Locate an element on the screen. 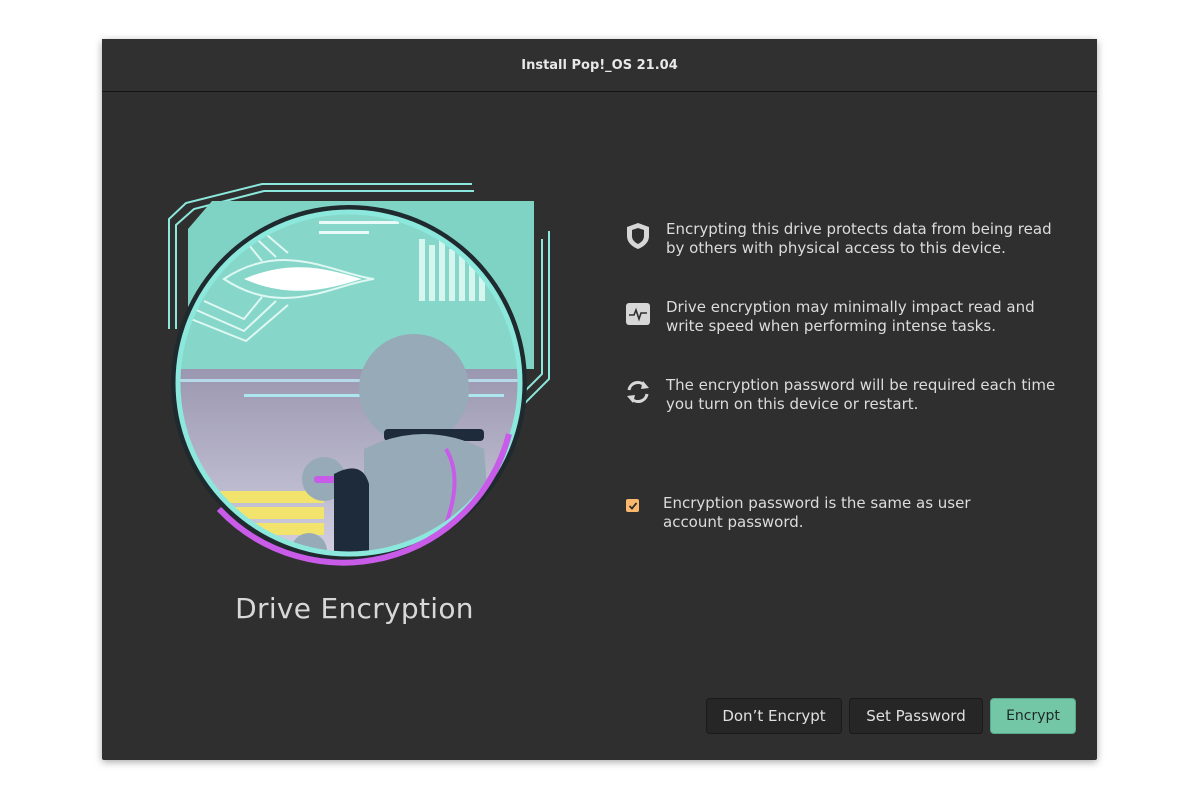 The width and height of the screenshot is (1200, 800). dont-encrypt-button: Don’t Encrypt is located at coordinates (774, 716).